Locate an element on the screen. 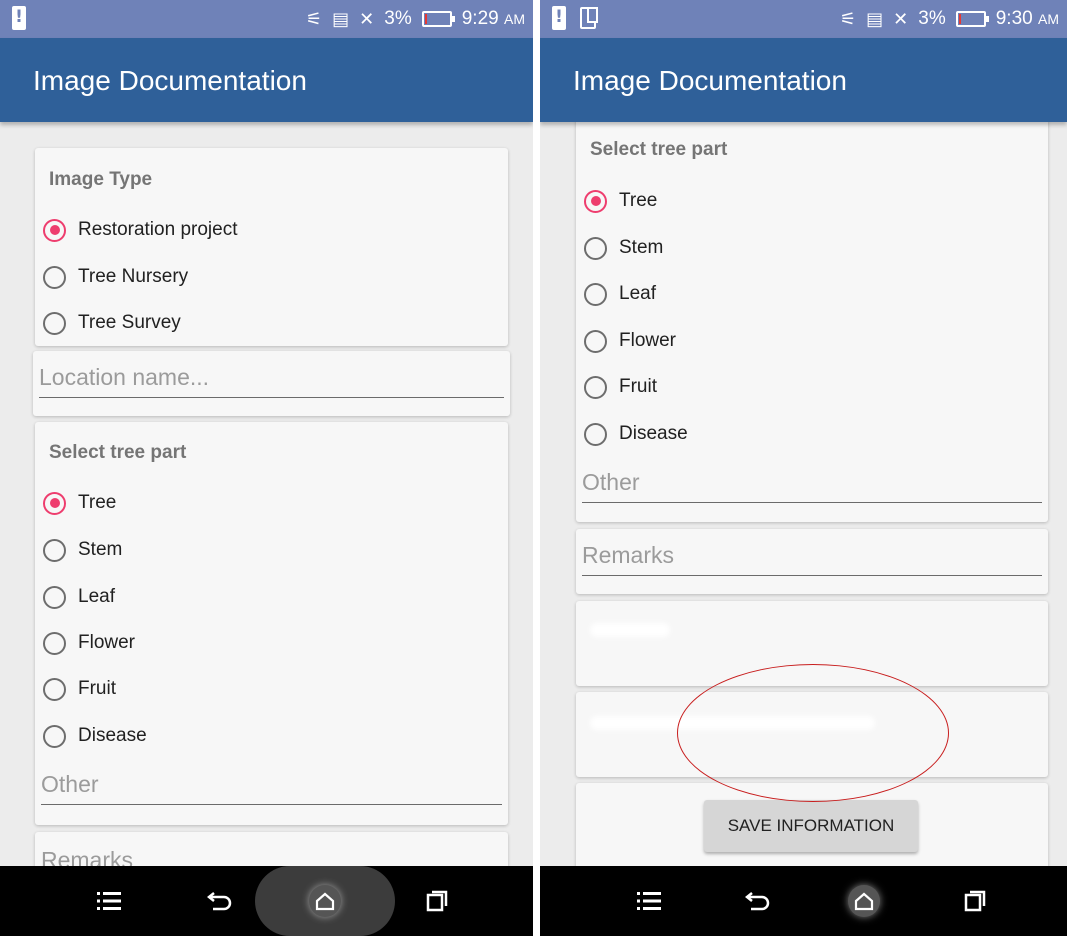  save-card: SAVE INFORMATION is located at coordinates (812, 824).